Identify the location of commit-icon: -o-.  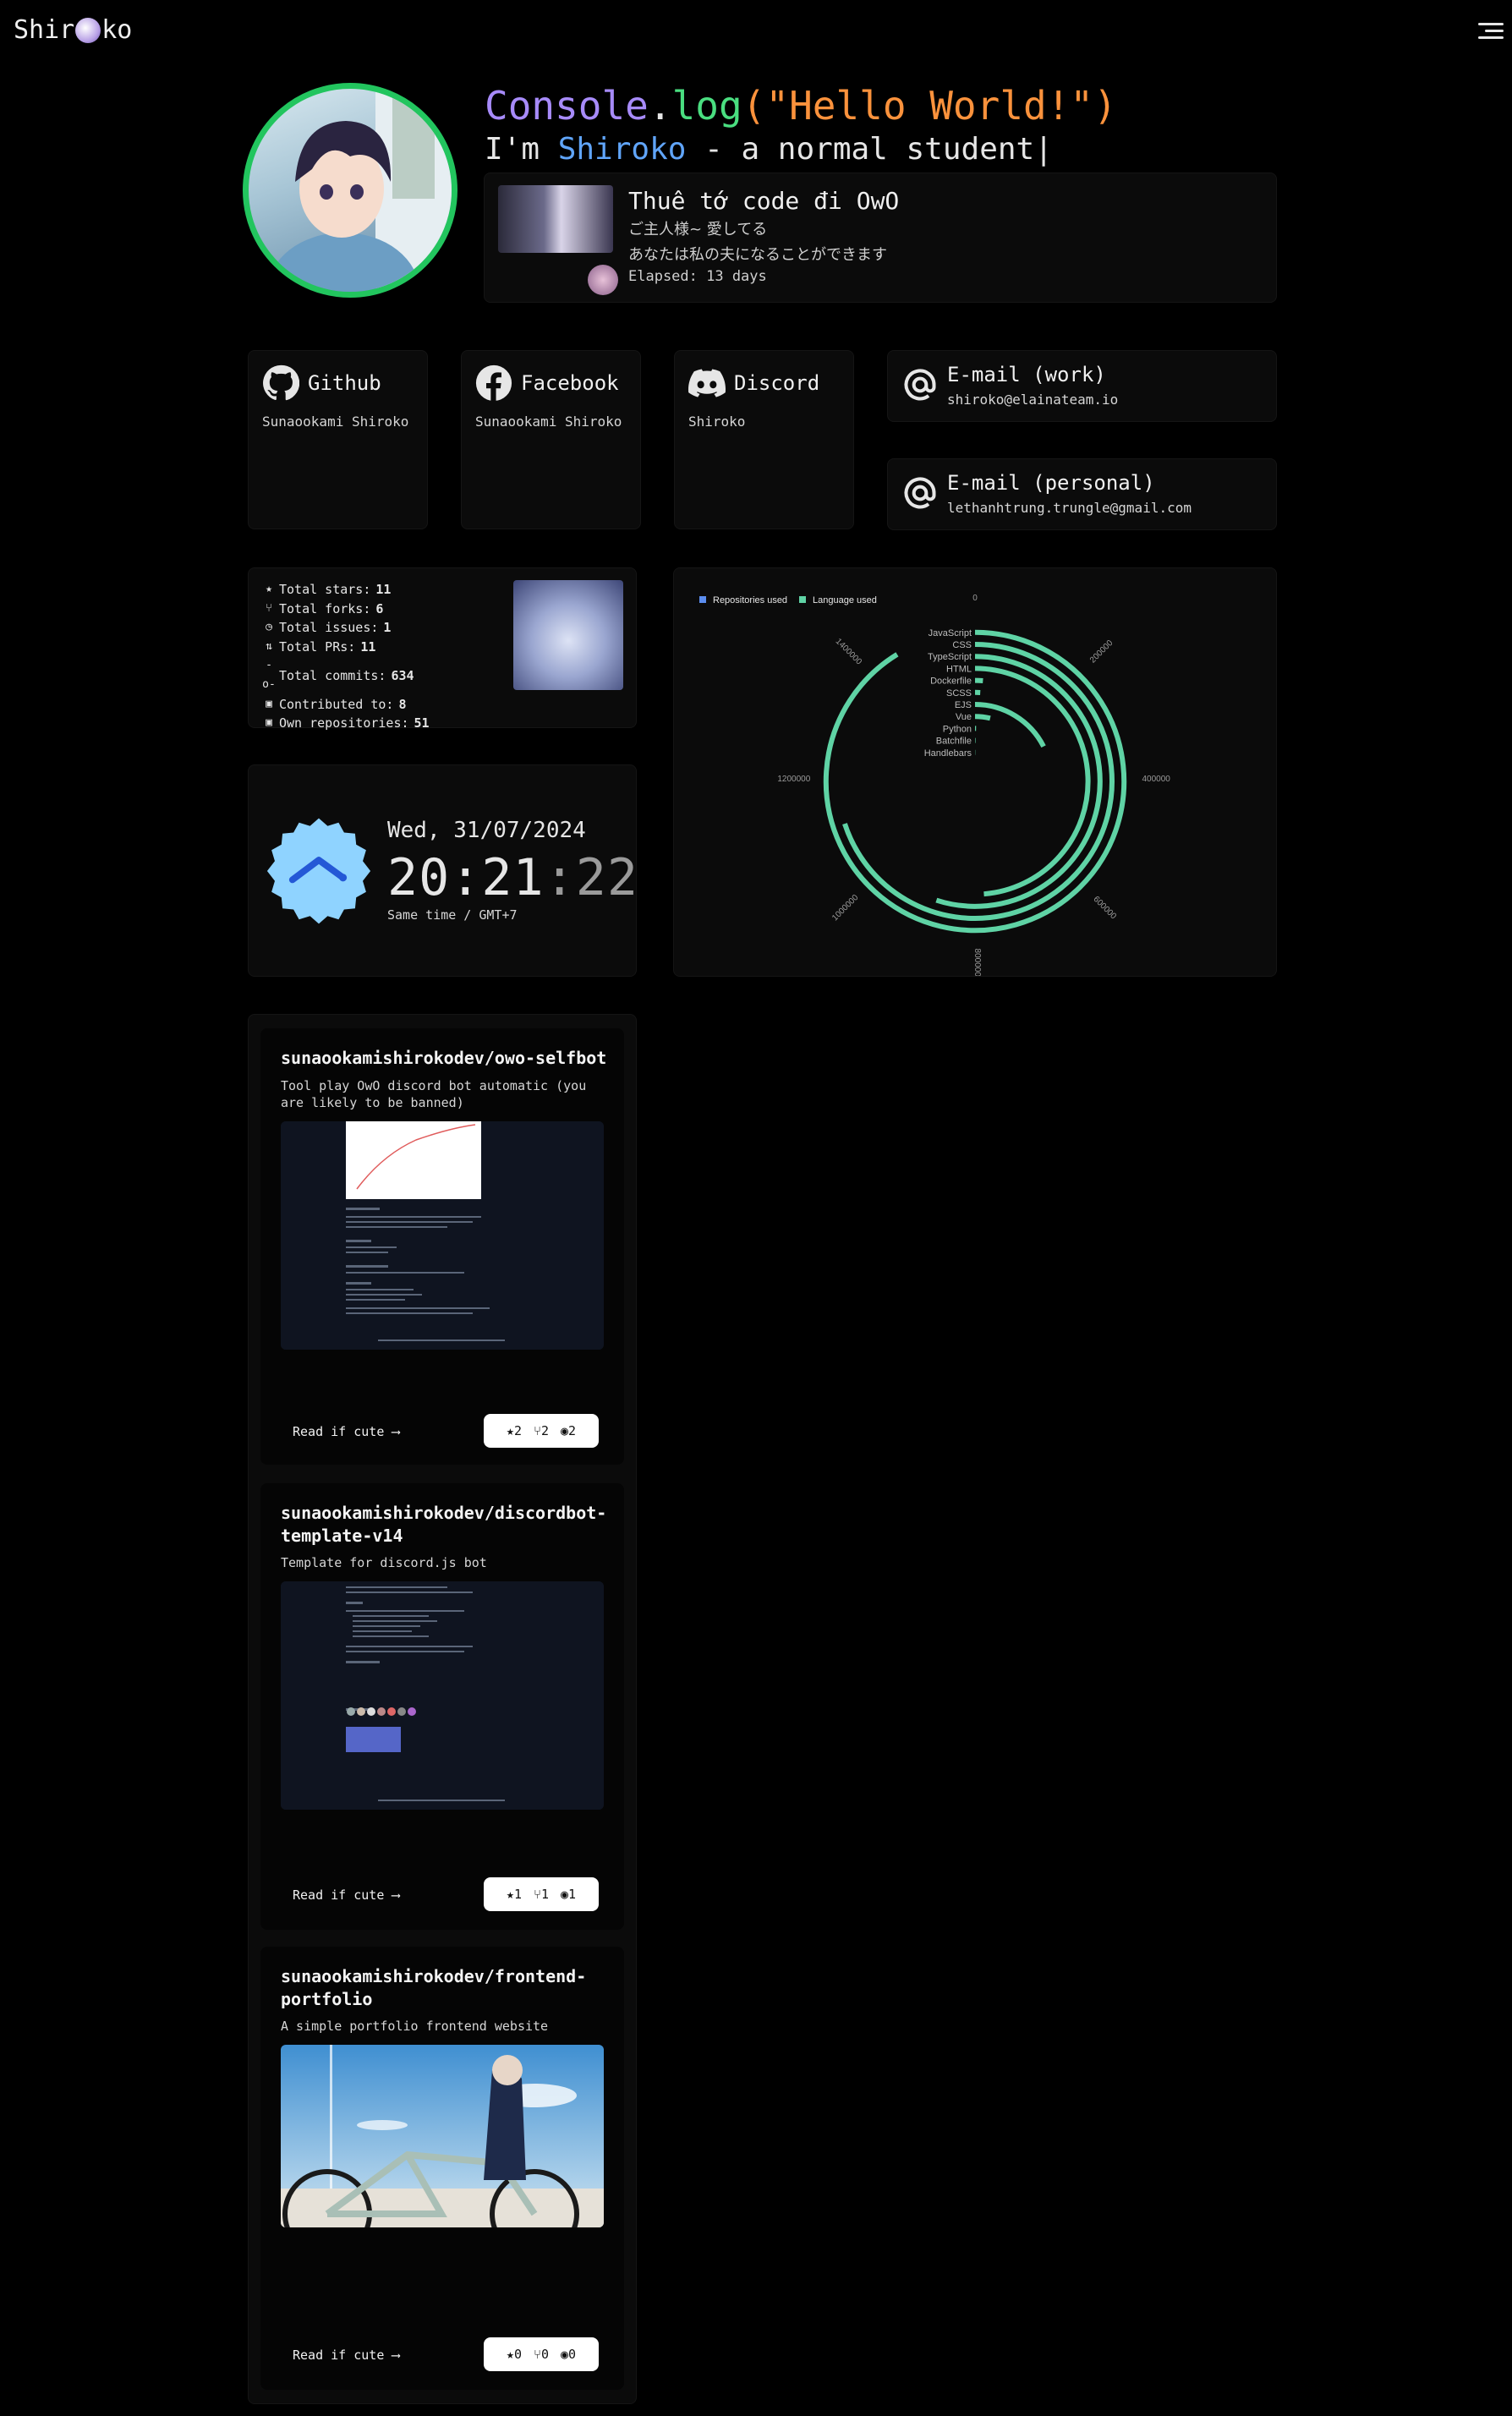
(269, 675).